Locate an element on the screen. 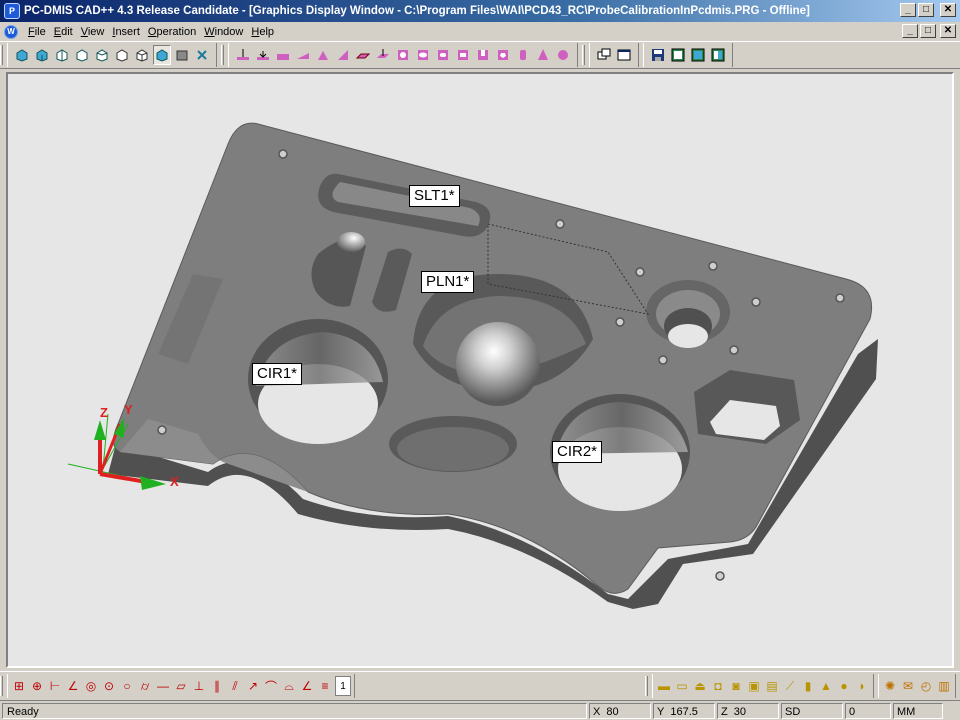 This screenshot has height=720, width=960. measured-line-icon: ▭ is located at coordinates (682, 686).